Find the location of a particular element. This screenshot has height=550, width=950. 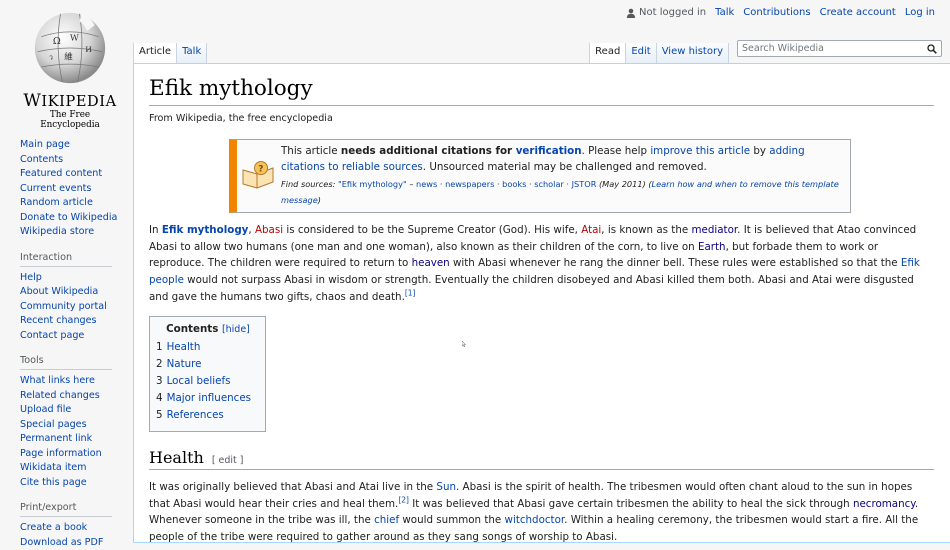

sidebar-item-upload-file: Upload file is located at coordinates (45, 409).